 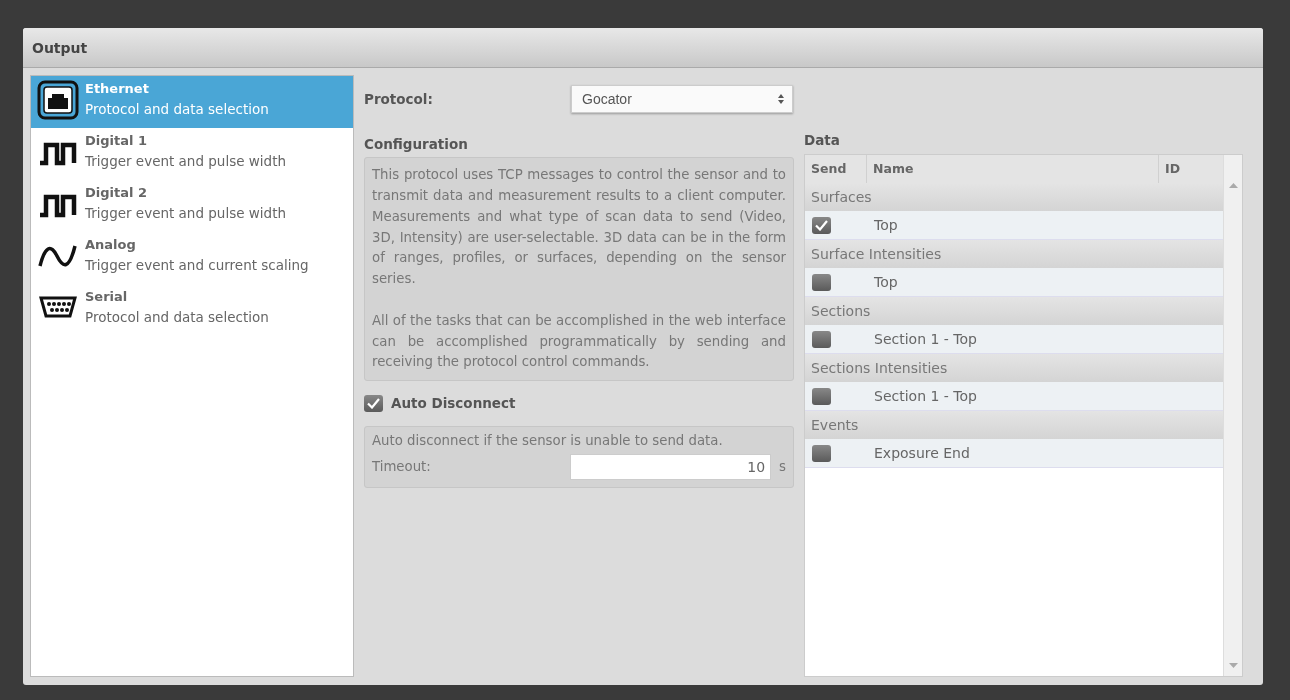 What do you see at coordinates (192, 206) in the screenshot?
I see `sidebar-item: Digital 2 Trigger event and pulse width` at bounding box center [192, 206].